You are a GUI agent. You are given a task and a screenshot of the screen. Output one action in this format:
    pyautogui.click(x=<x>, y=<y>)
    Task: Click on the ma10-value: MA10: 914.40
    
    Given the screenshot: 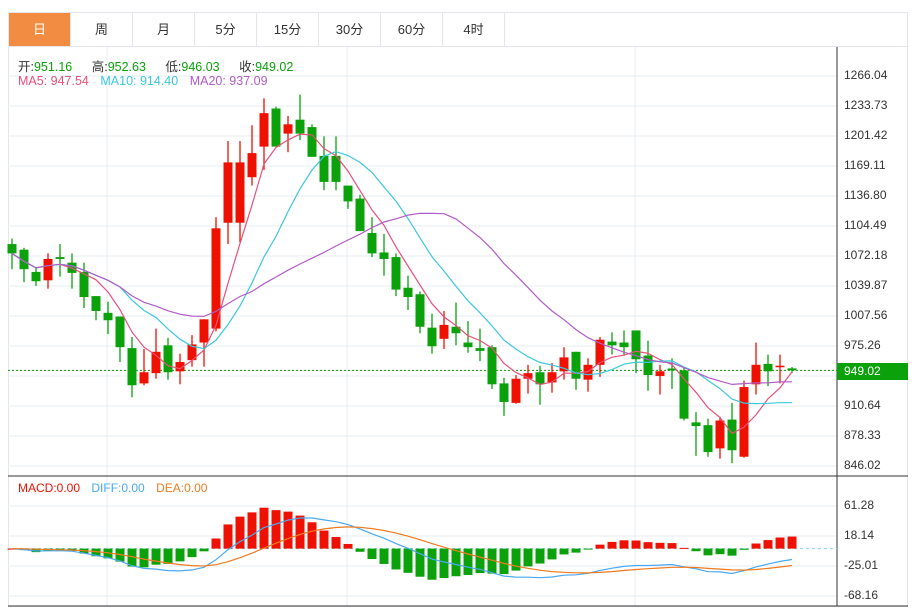 What is the action you would take?
    pyautogui.click(x=139, y=81)
    